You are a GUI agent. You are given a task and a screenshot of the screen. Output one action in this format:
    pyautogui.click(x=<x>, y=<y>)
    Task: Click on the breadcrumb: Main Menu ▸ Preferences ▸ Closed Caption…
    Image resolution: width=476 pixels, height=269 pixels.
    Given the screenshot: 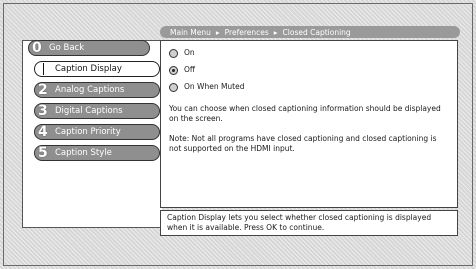 What is the action you would take?
    pyautogui.click(x=310, y=32)
    